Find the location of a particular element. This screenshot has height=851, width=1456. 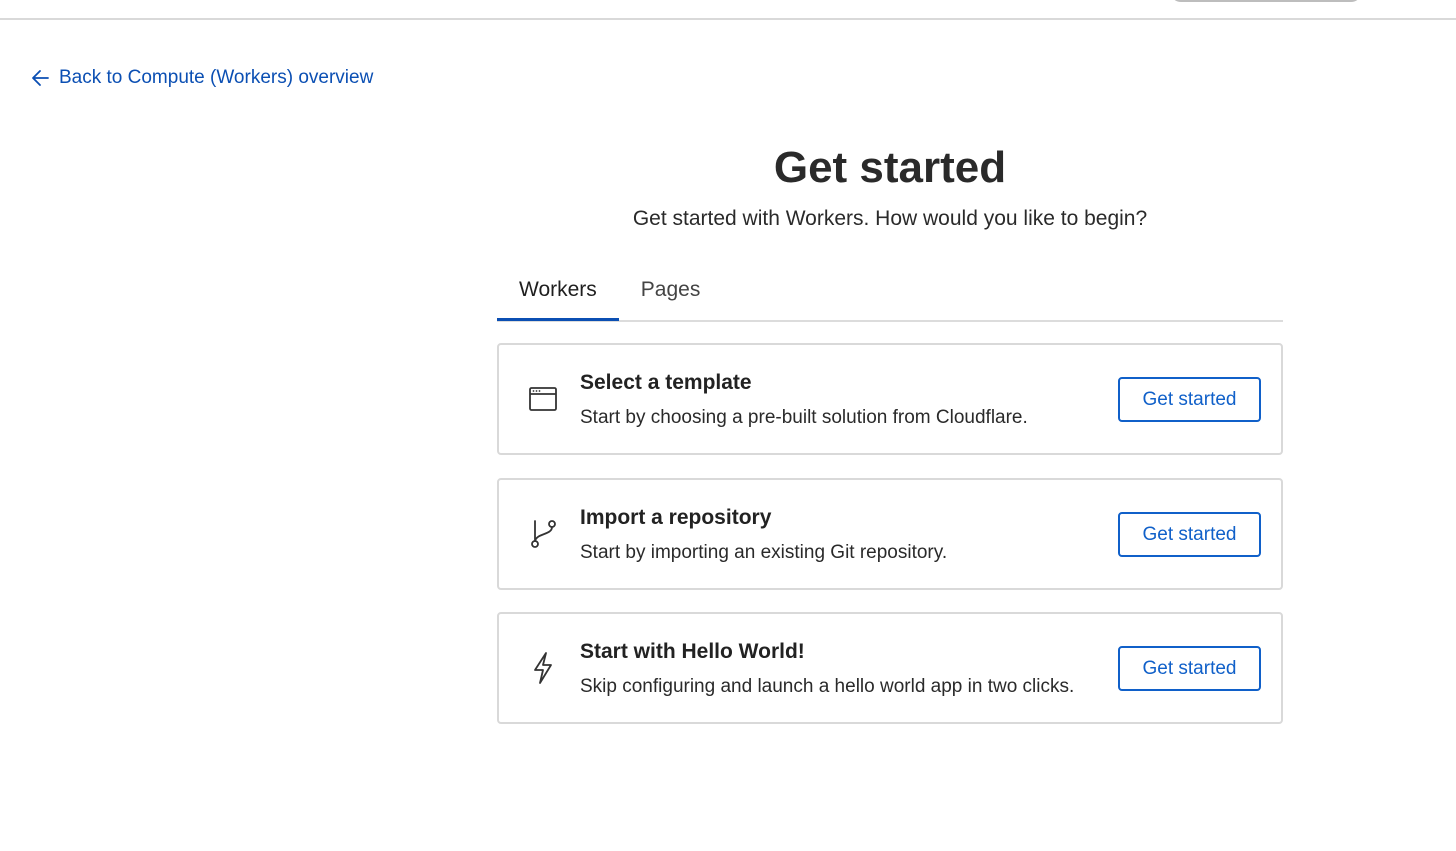

tab-bar: Workers Pages is located at coordinates (890, 292).